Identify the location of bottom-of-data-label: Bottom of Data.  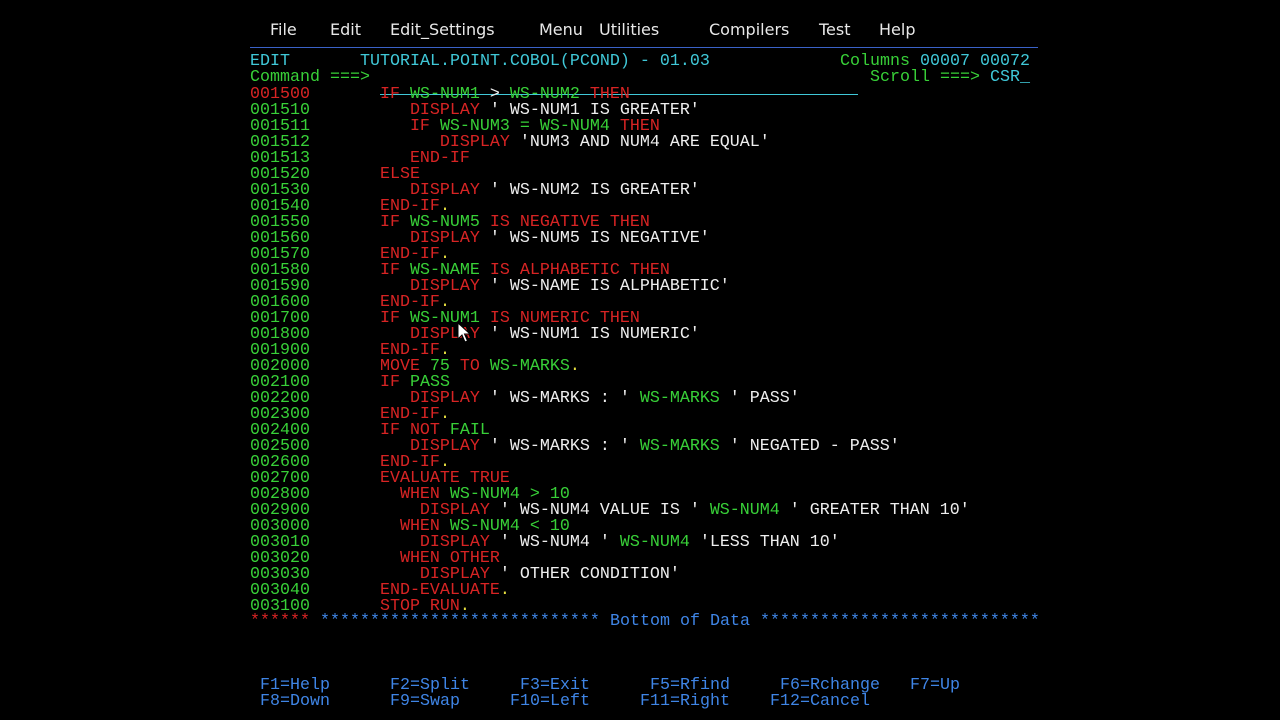
(680, 621).